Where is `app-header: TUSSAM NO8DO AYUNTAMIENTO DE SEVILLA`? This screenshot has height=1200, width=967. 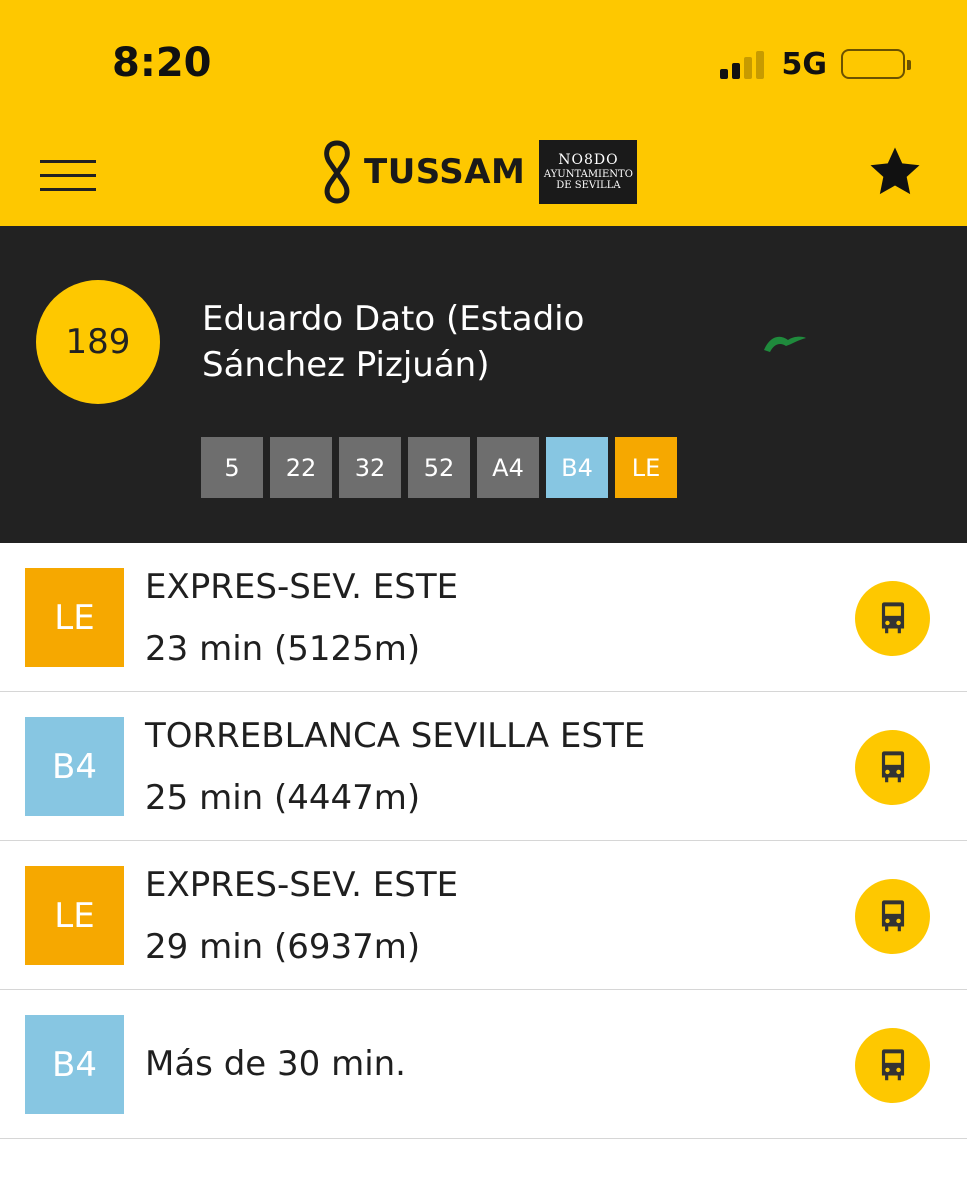
app-header: TUSSAM NO8DO AYUNTAMIENTO DE SEVILLA is located at coordinates (483, 173).